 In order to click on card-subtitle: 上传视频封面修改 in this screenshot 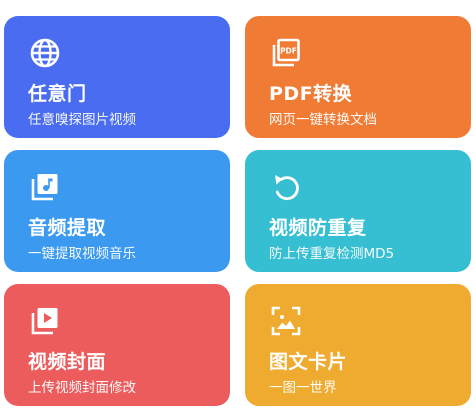, I will do `click(82, 388)`.